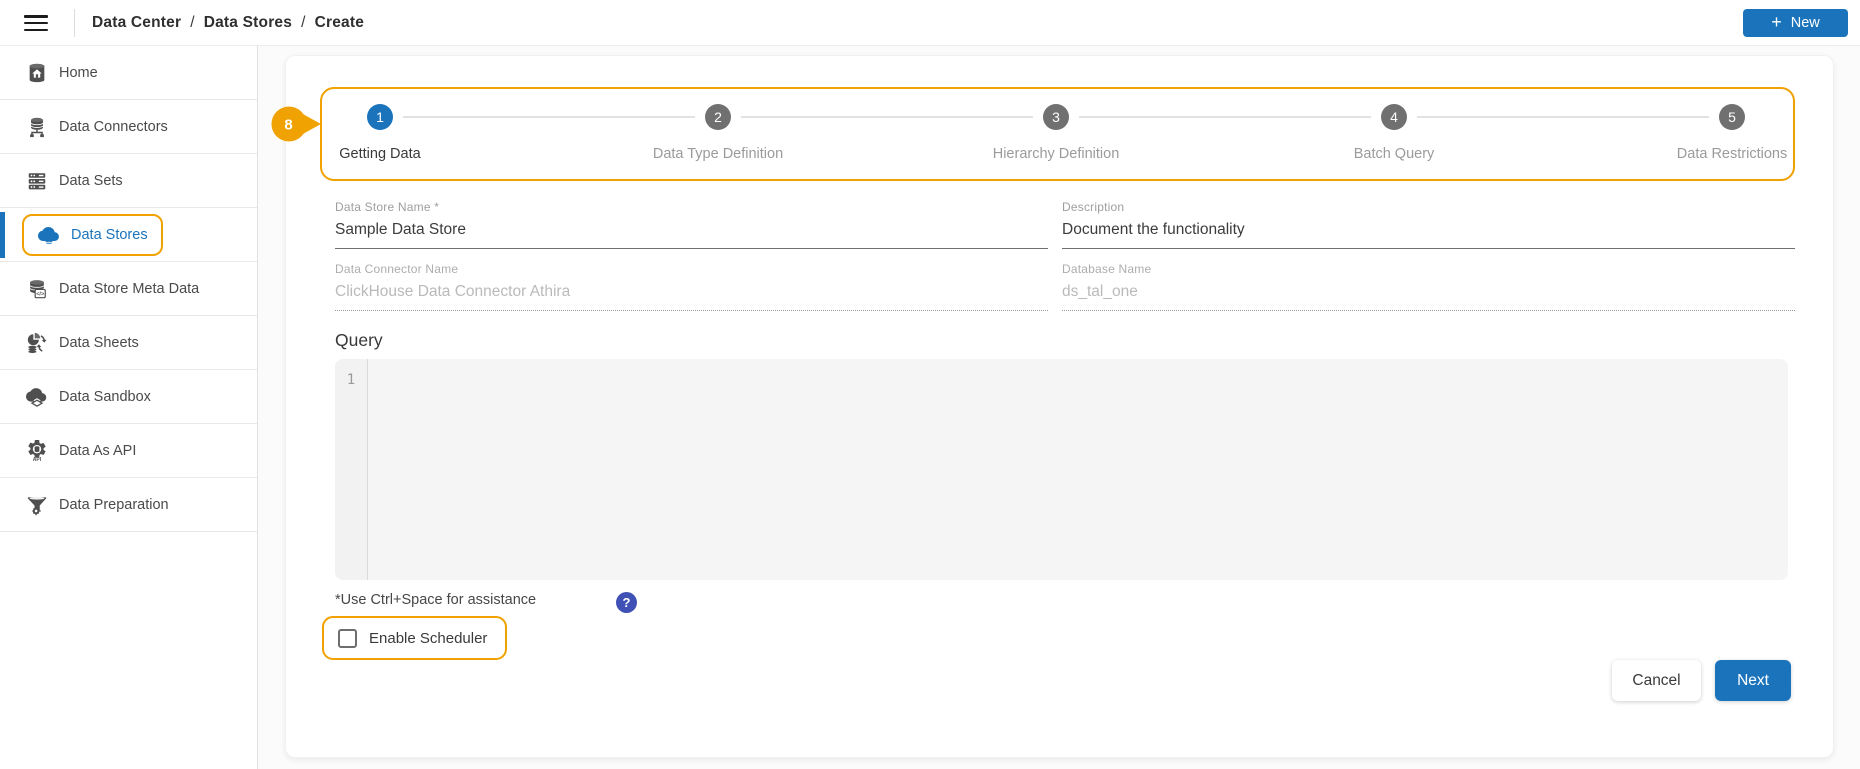 The width and height of the screenshot is (1860, 769). I want to click on sidebar-item-data-sandbox: Data Sandbox, so click(128, 397).